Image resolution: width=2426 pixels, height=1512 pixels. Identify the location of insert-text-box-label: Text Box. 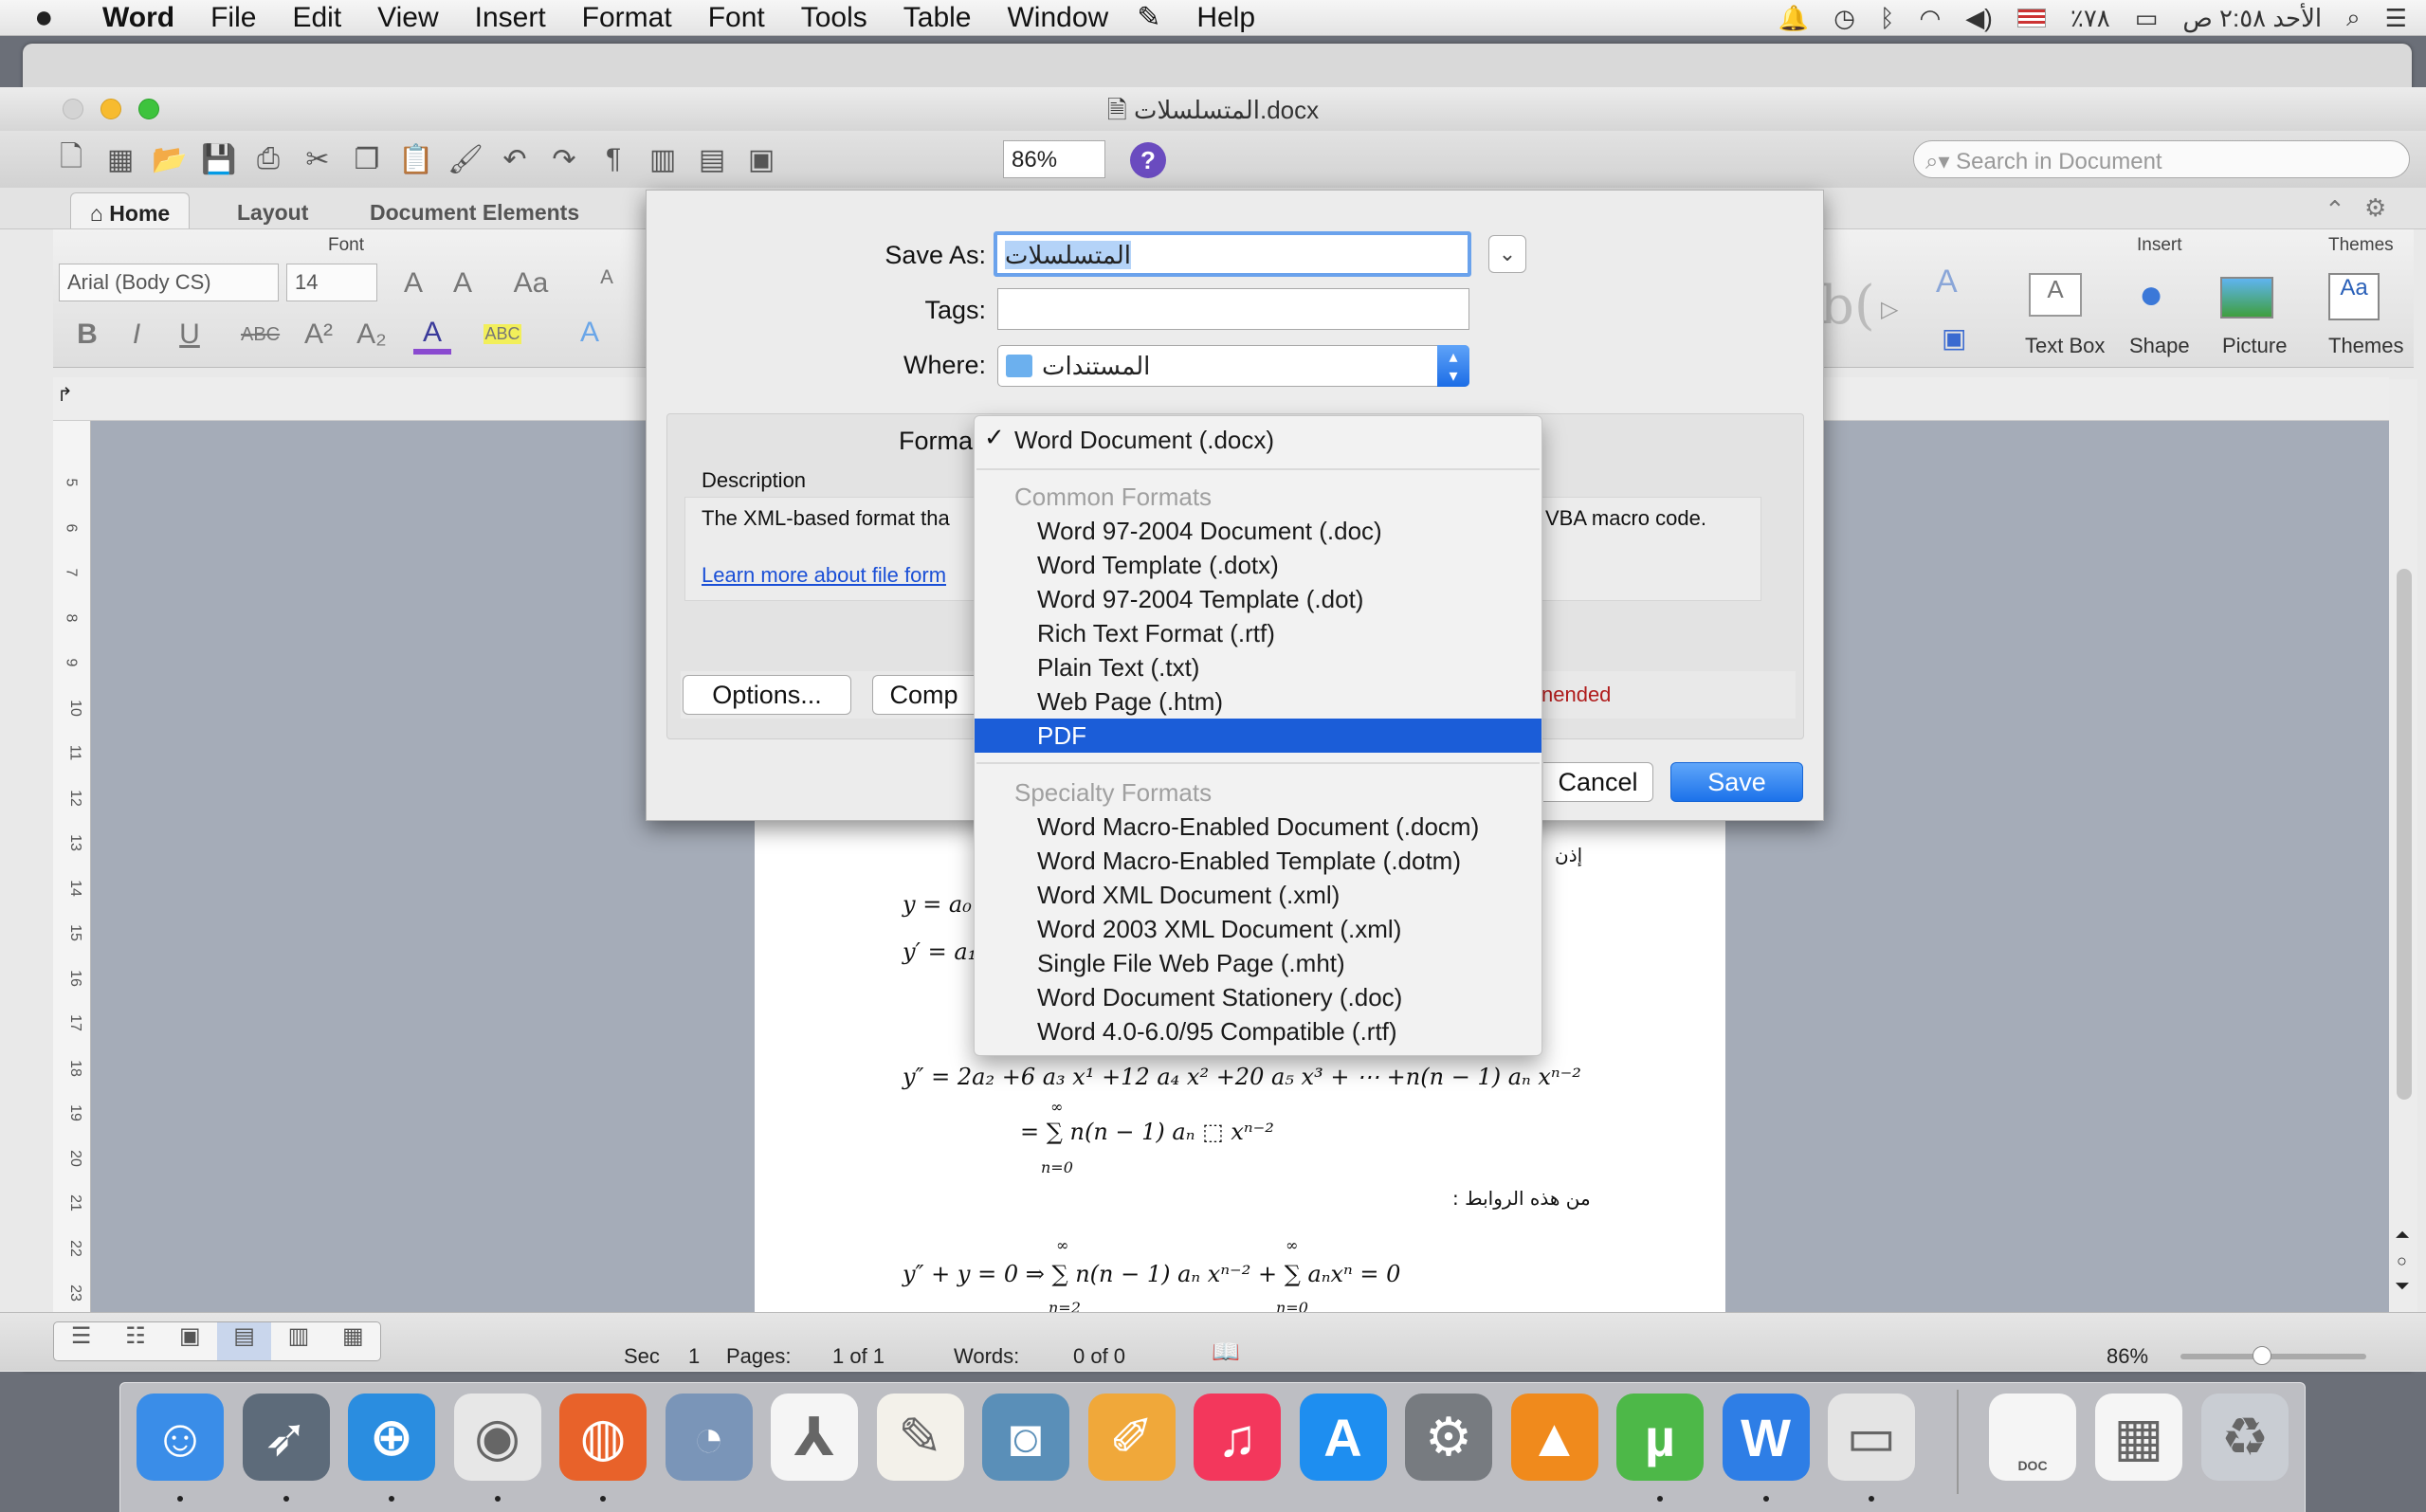
(2065, 346).